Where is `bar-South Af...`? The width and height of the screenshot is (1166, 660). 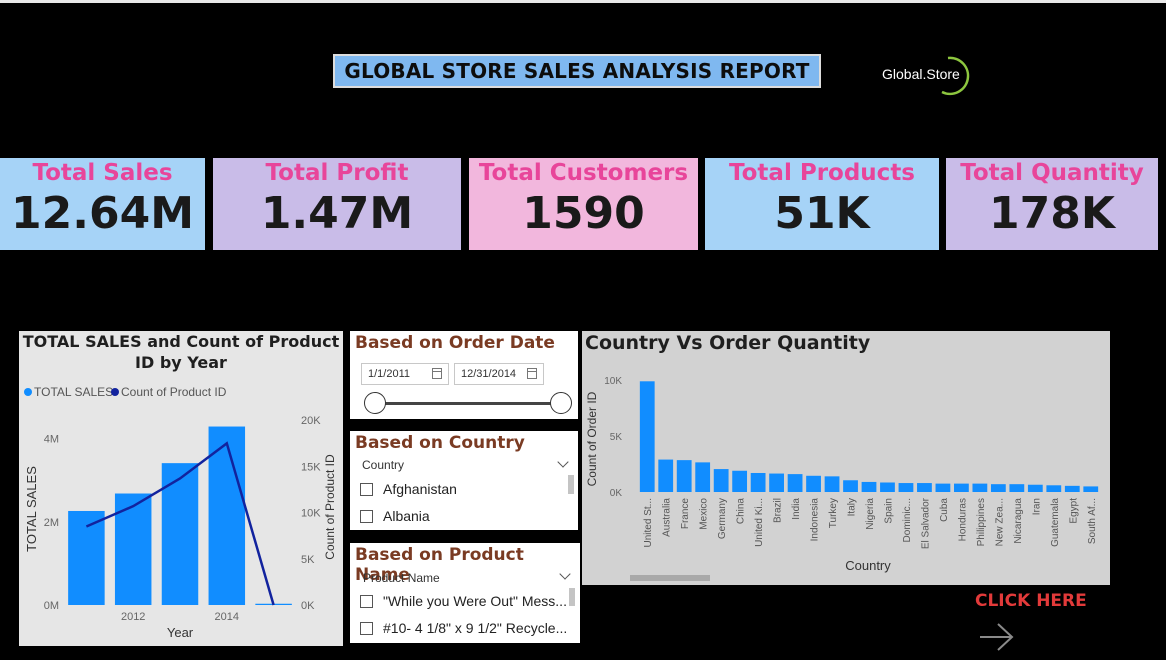 bar-South Af... is located at coordinates (1091, 489).